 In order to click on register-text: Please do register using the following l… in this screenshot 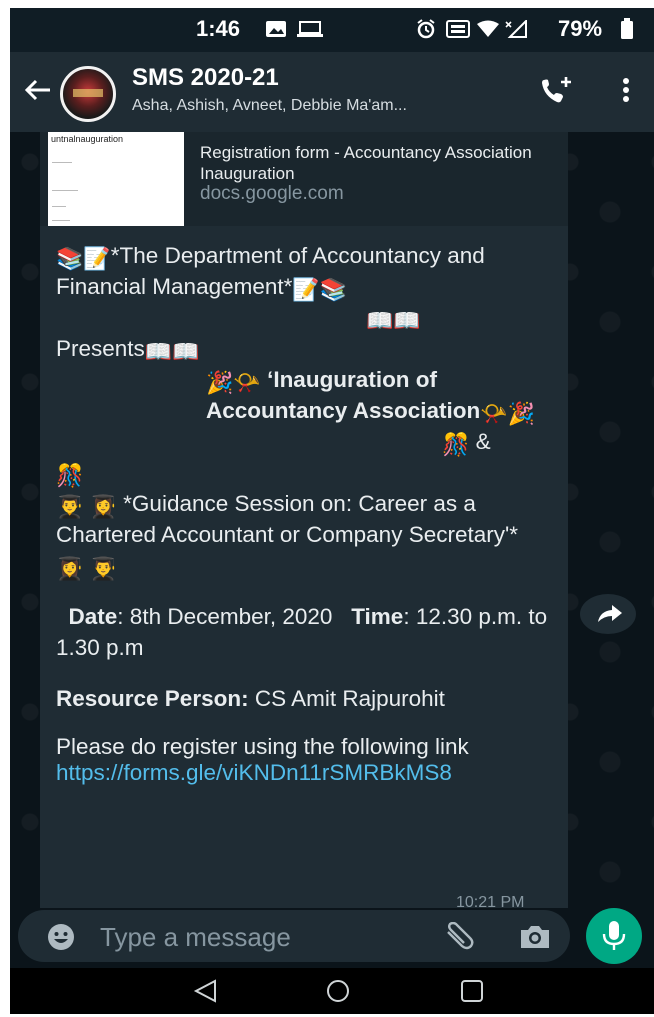, I will do `click(262, 746)`.